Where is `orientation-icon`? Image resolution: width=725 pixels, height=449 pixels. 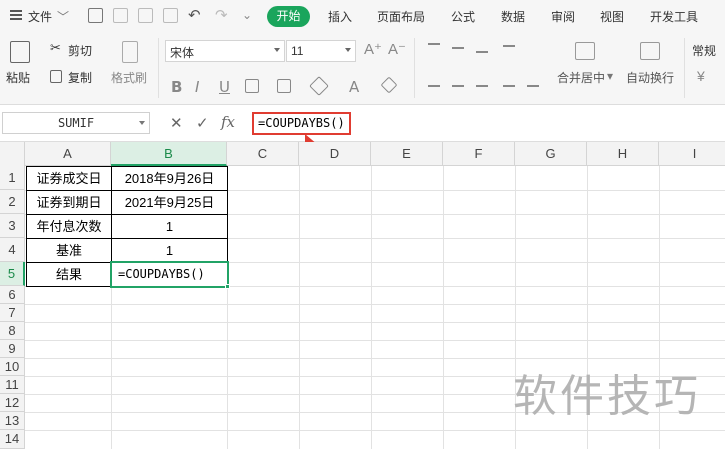 orientation-icon is located at coordinates (509, 46).